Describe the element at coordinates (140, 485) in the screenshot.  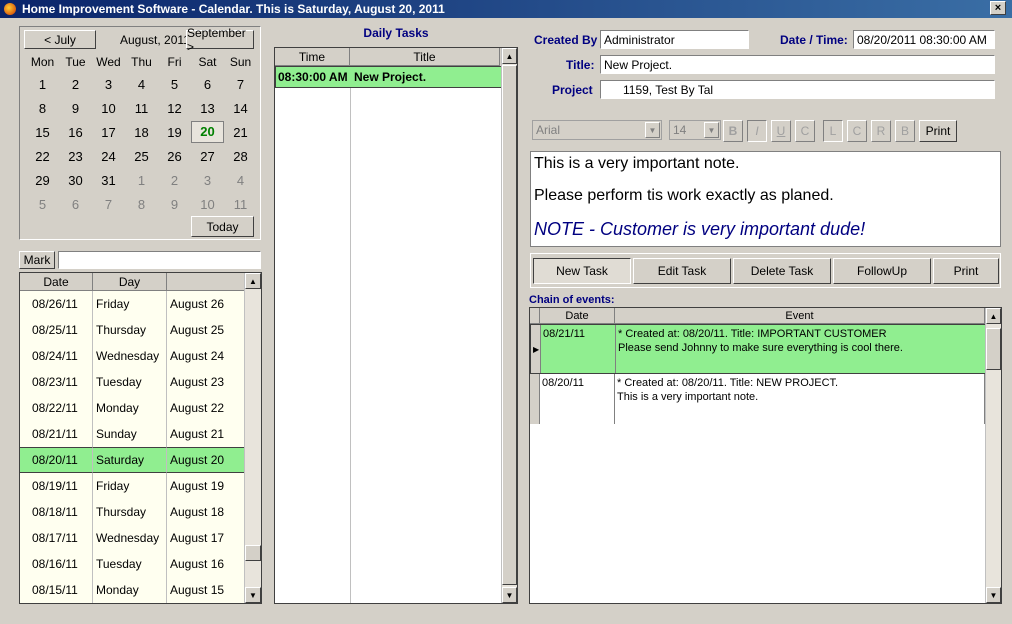
I see `date-list-row: 08/19/11 Friday August 19` at that location.